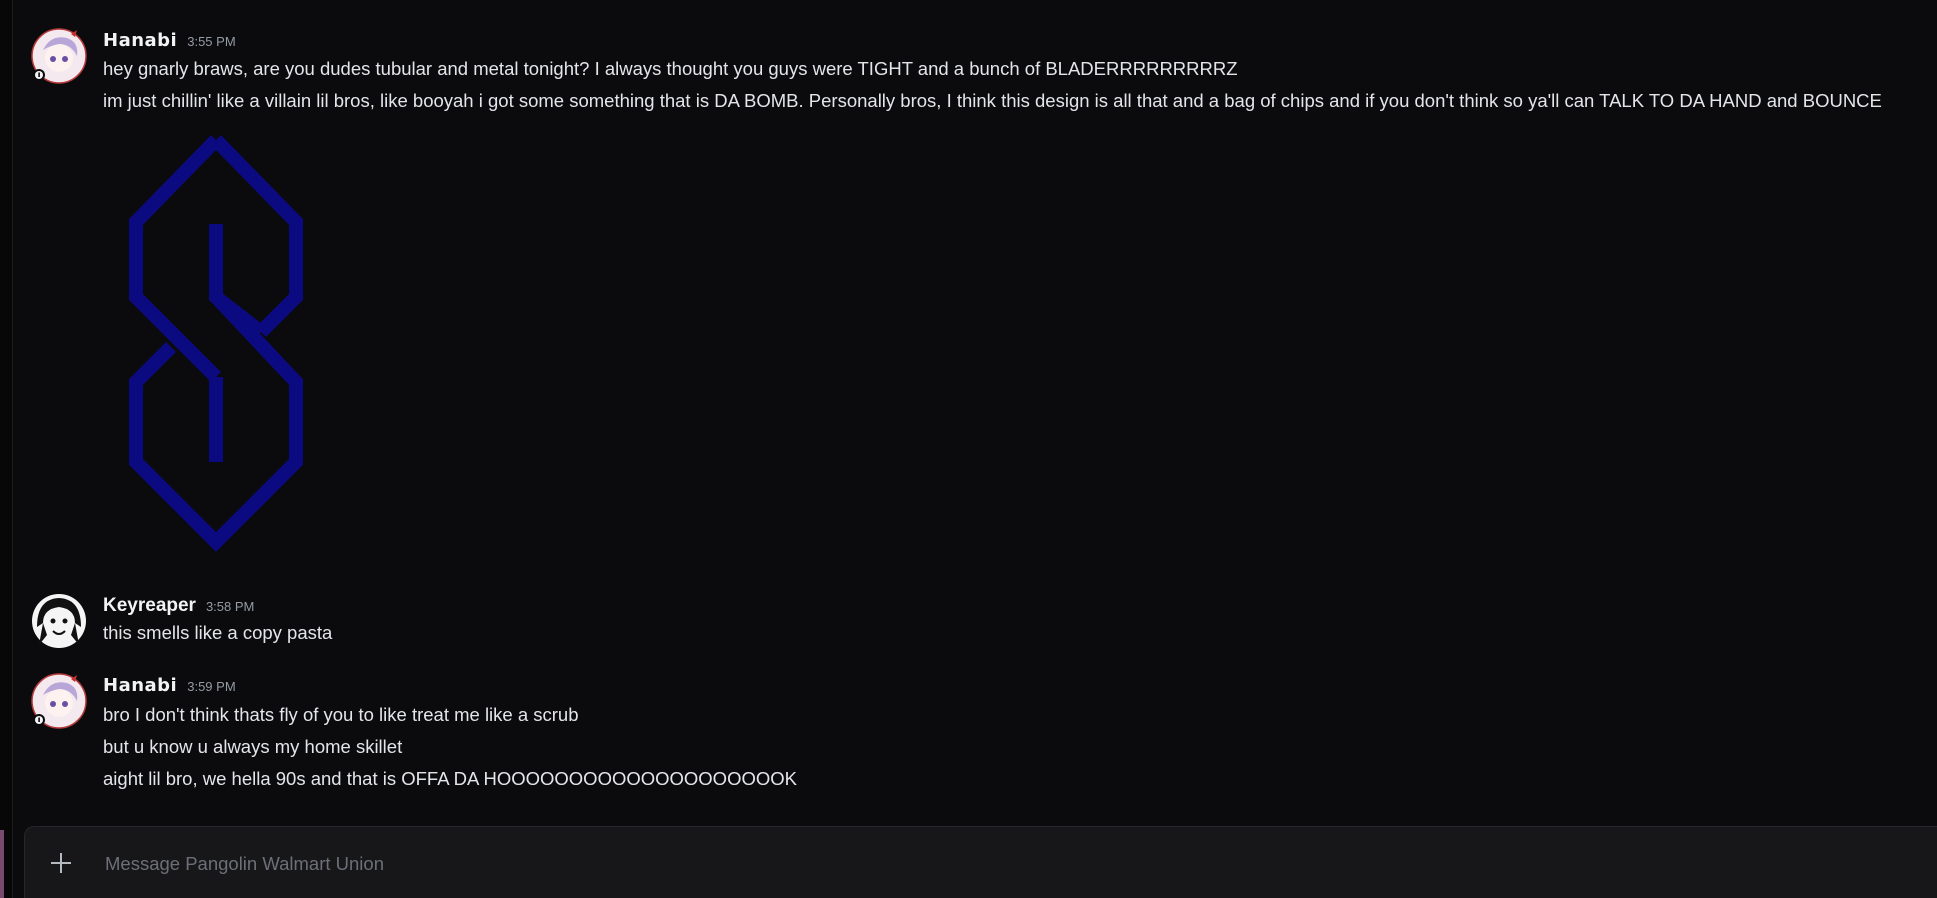  What do you see at coordinates (149, 606) in the screenshot?
I see `username: Keyreaper` at bounding box center [149, 606].